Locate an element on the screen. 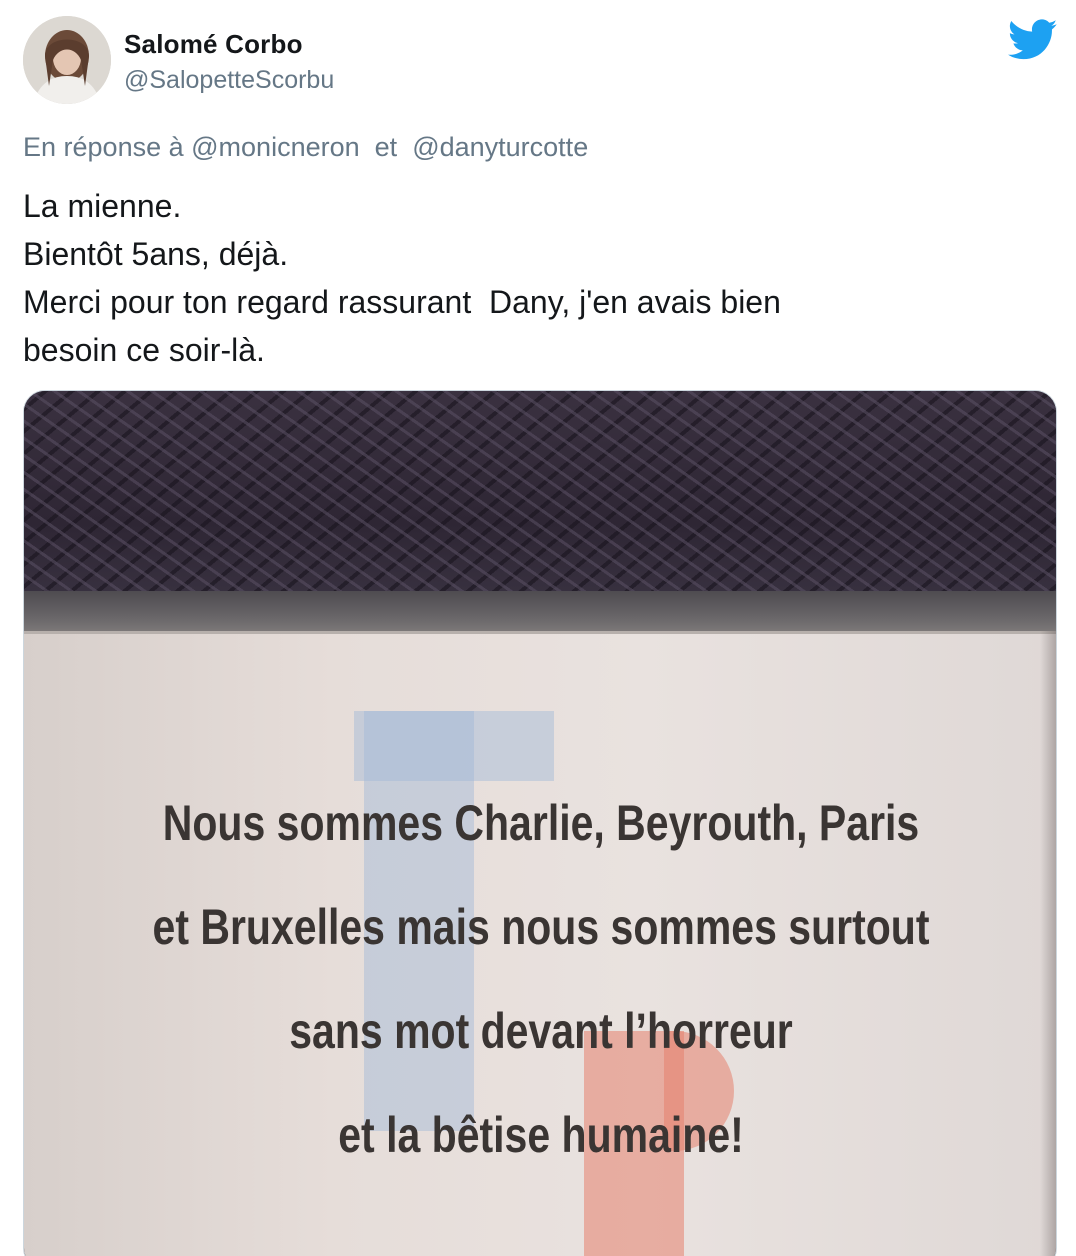 The height and width of the screenshot is (1256, 1076). tweet-line: besoin ce soir-là. is located at coordinates (144, 350).